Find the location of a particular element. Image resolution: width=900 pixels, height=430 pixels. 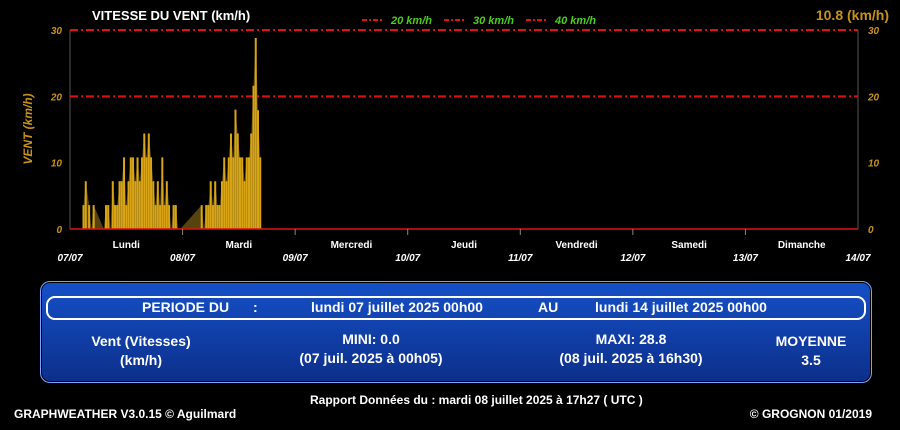

x-day-label: Dimanche is located at coordinates (802, 245).